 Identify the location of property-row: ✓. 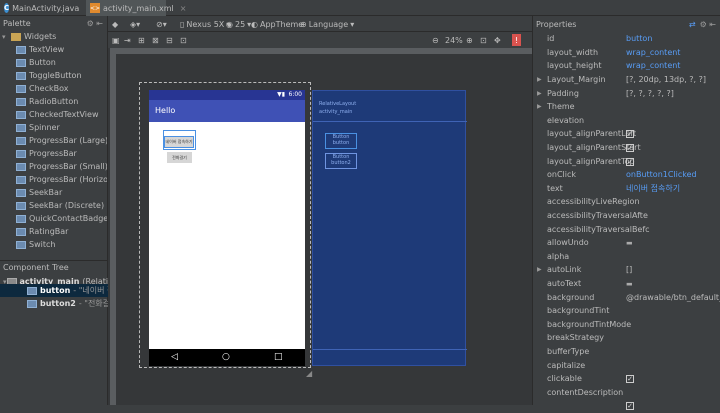
(626, 406).